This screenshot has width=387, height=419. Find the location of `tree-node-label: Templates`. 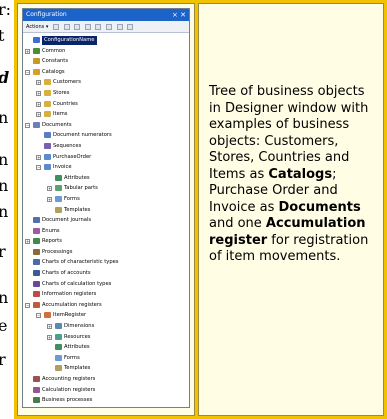

tree-node-label: Templates is located at coordinates (77, 209).